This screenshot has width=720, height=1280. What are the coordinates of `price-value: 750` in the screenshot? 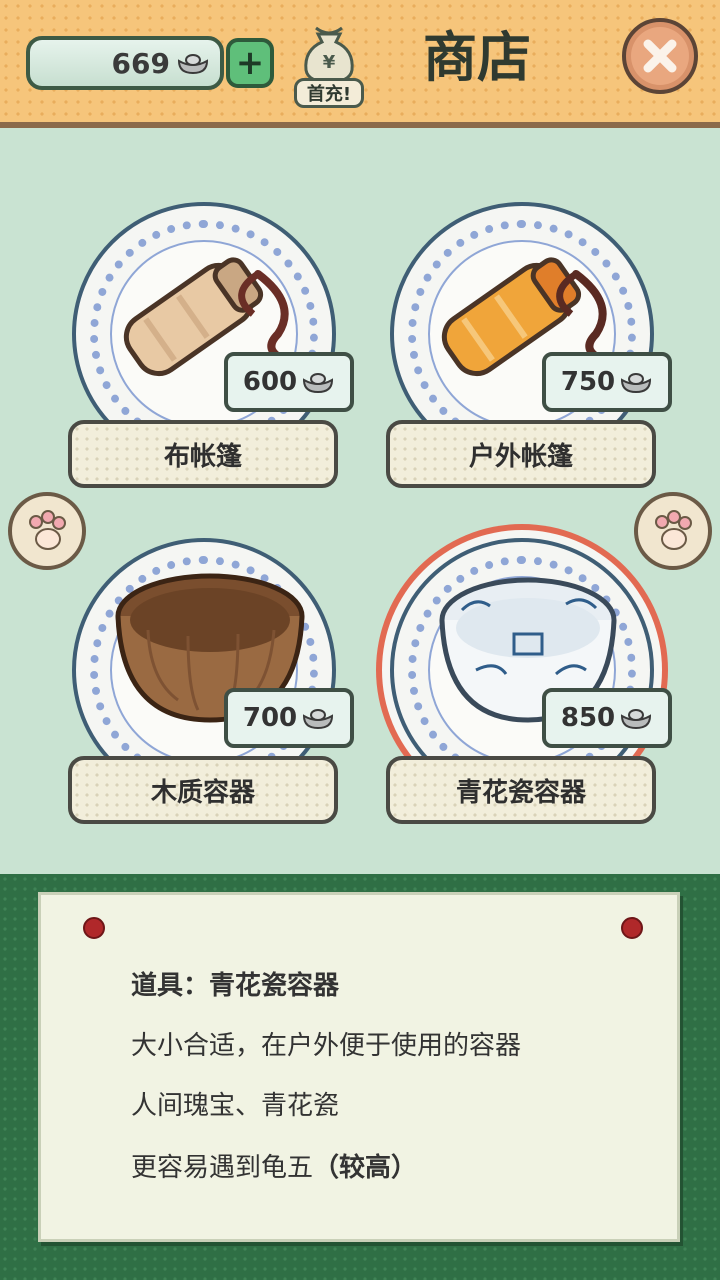 It's located at (588, 382).